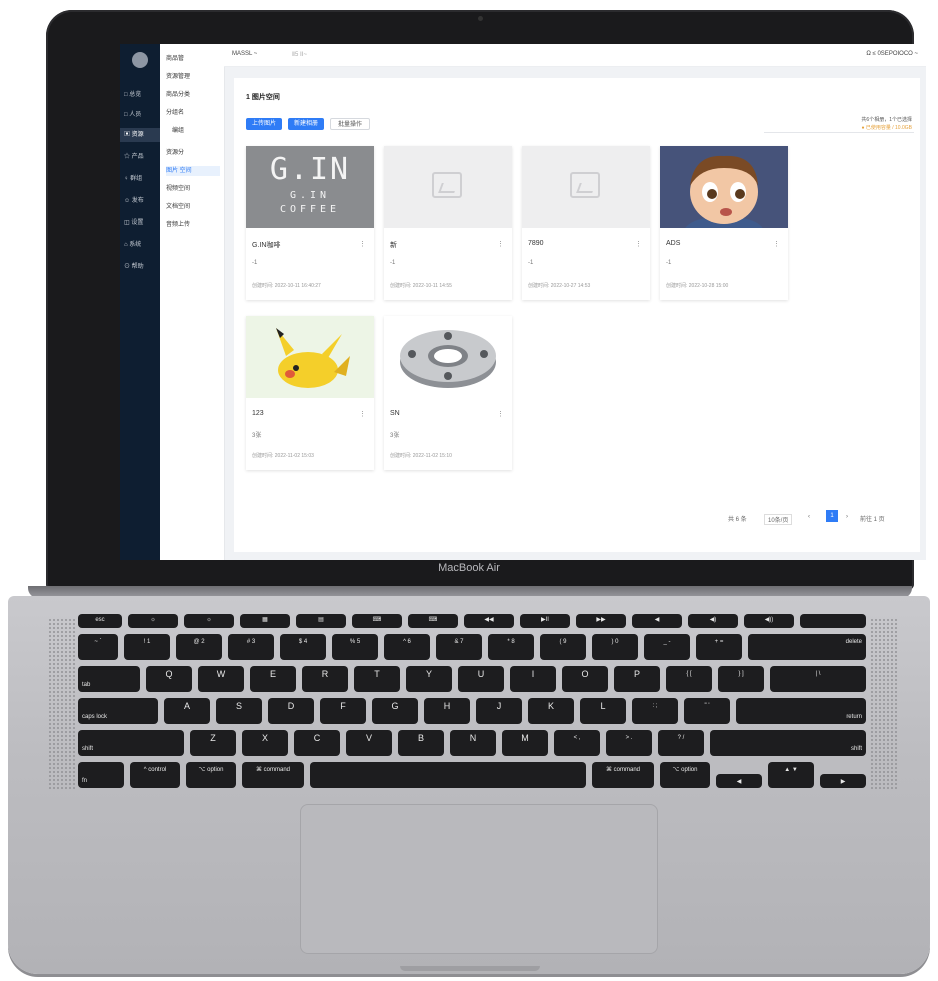  What do you see at coordinates (739, 781) in the screenshot?
I see `arrow-left-key: ◀` at bounding box center [739, 781].